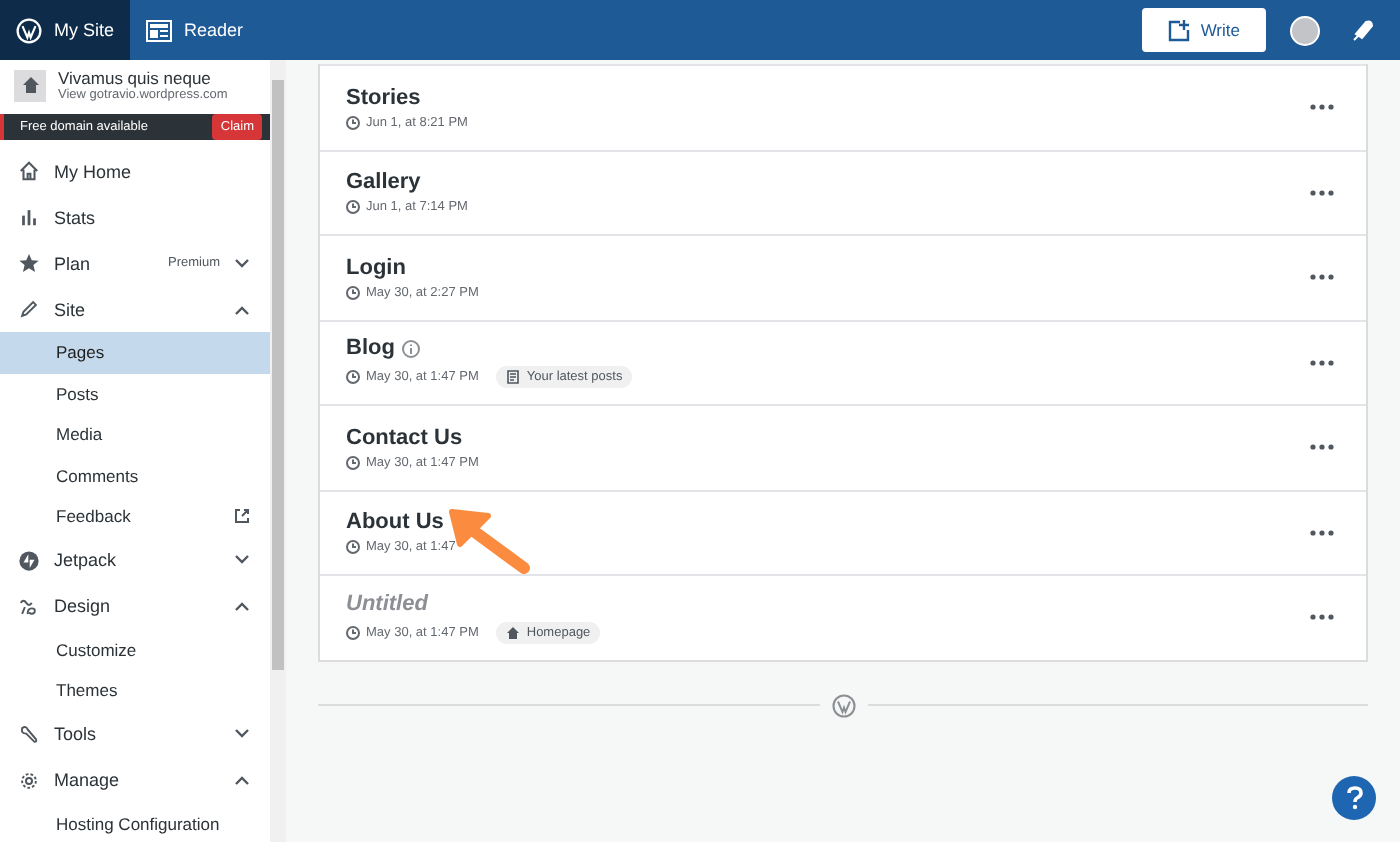  Describe the element at coordinates (513, 377) in the screenshot. I see `document-icon` at that location.